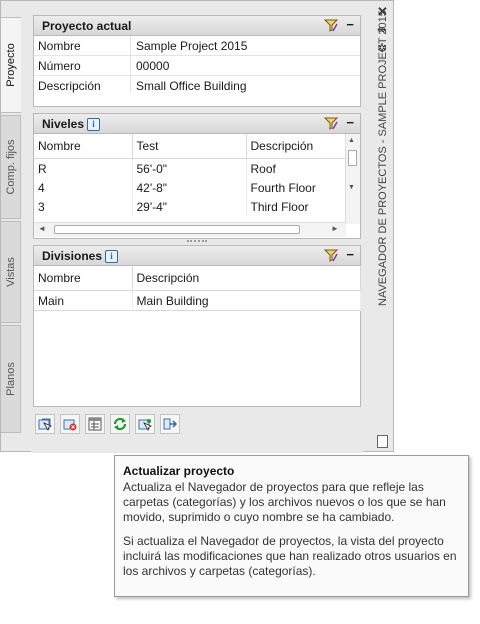 Image resolution: width=480 pixels, height=624 pixels. I want to click on table-row: Main Main Building, so click(197, 300).